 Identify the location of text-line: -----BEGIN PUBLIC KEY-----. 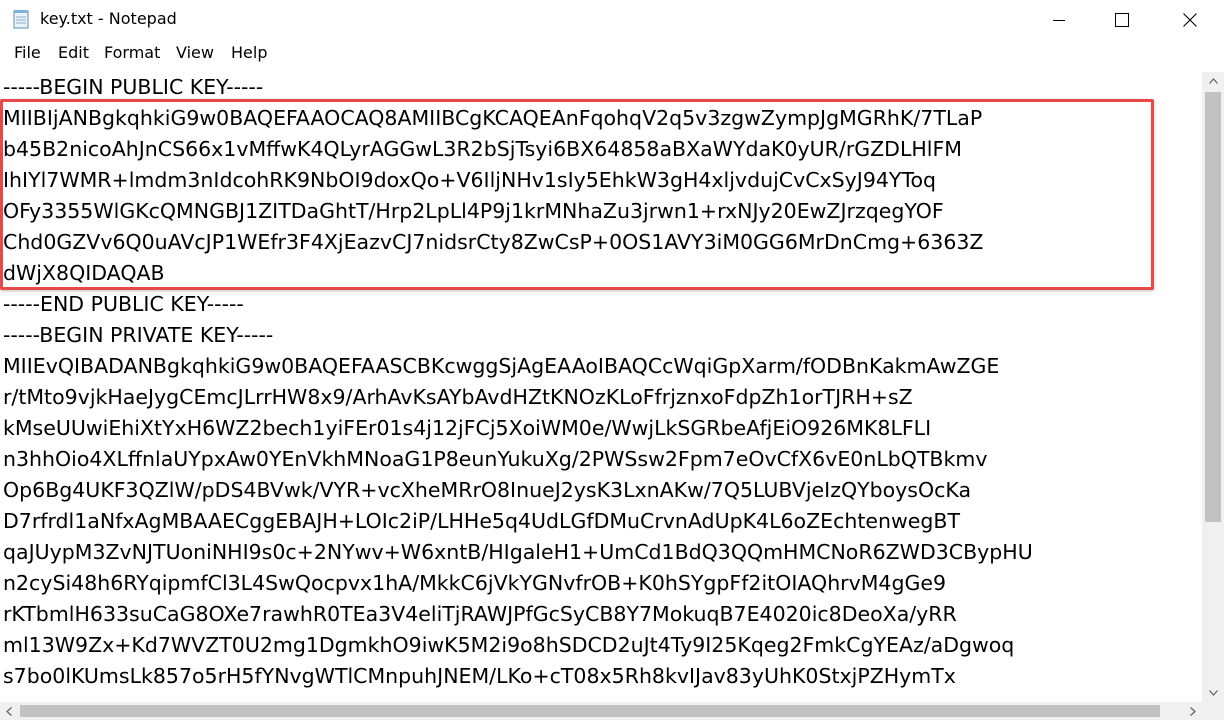
(133, 87).